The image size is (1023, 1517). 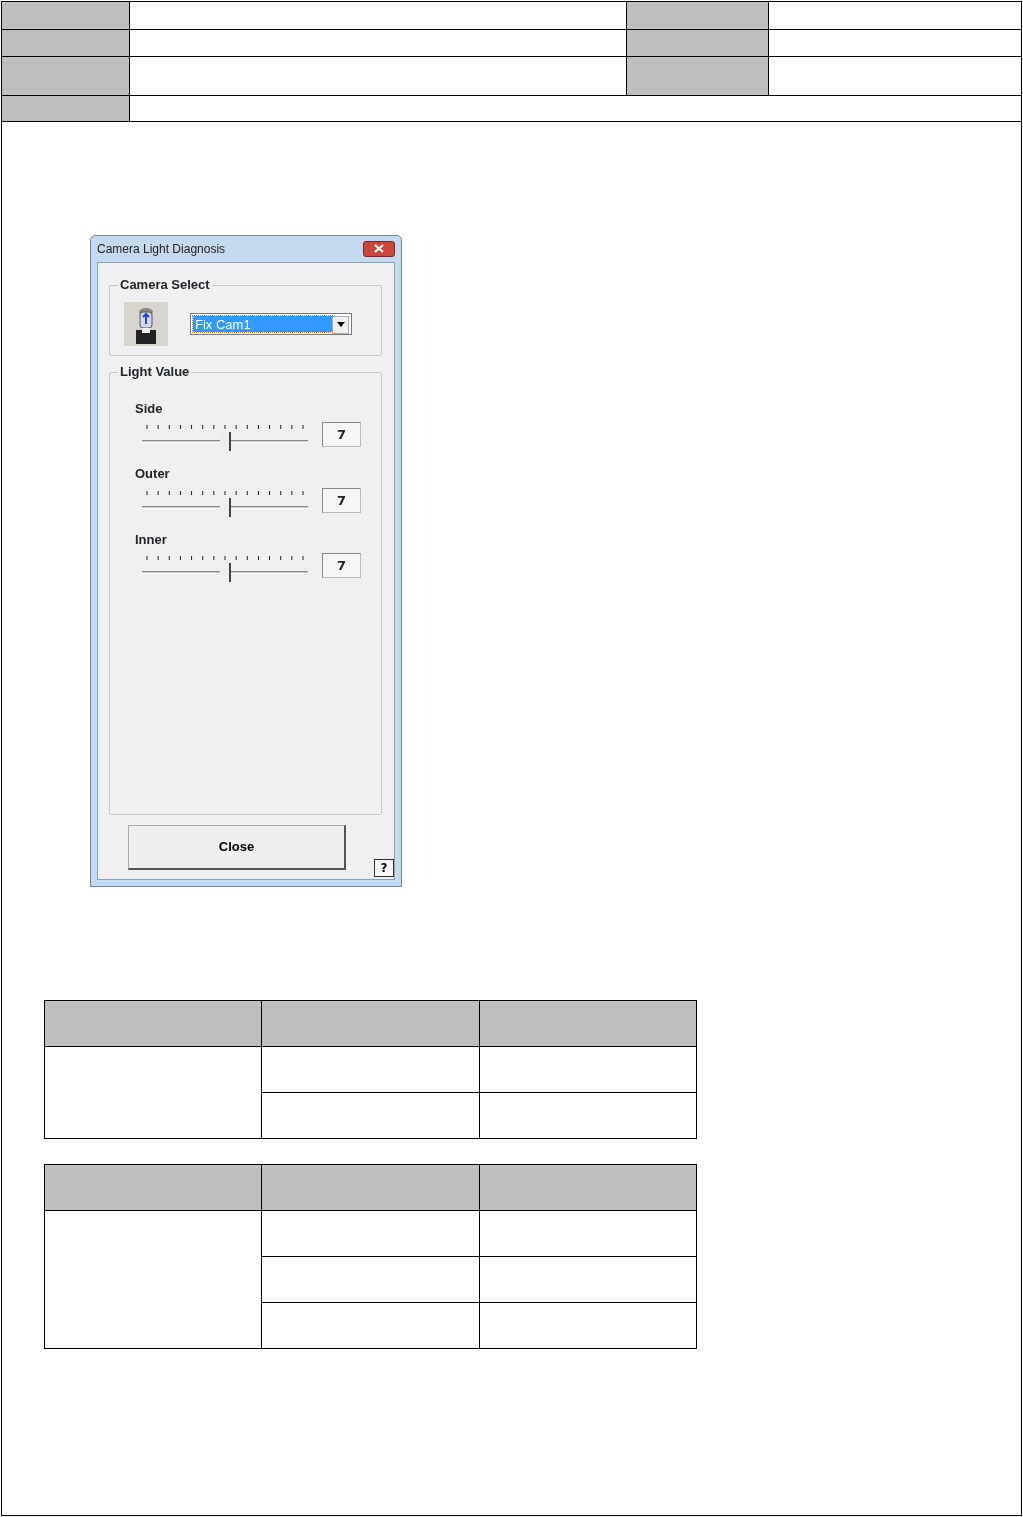 I want to click on close-icon, so click(x=379, y=248).